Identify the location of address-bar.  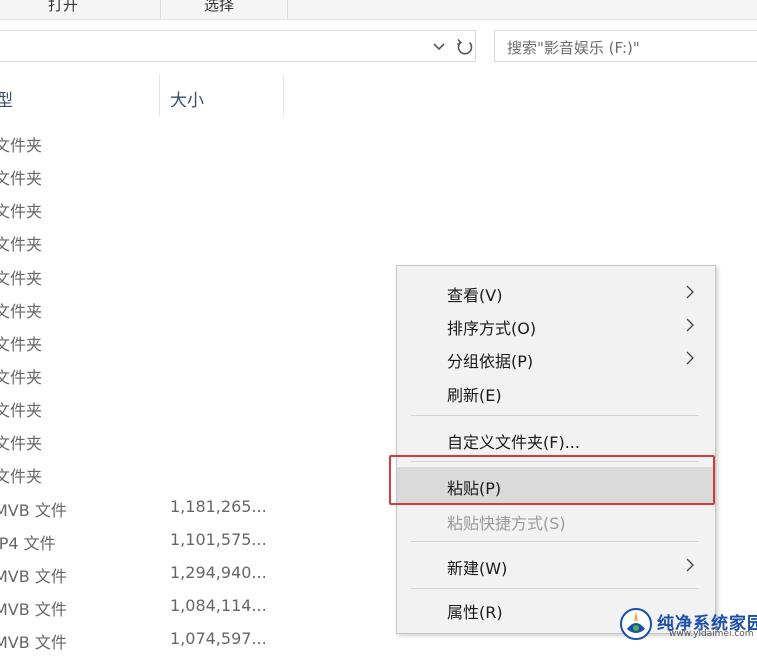
(238, 46).